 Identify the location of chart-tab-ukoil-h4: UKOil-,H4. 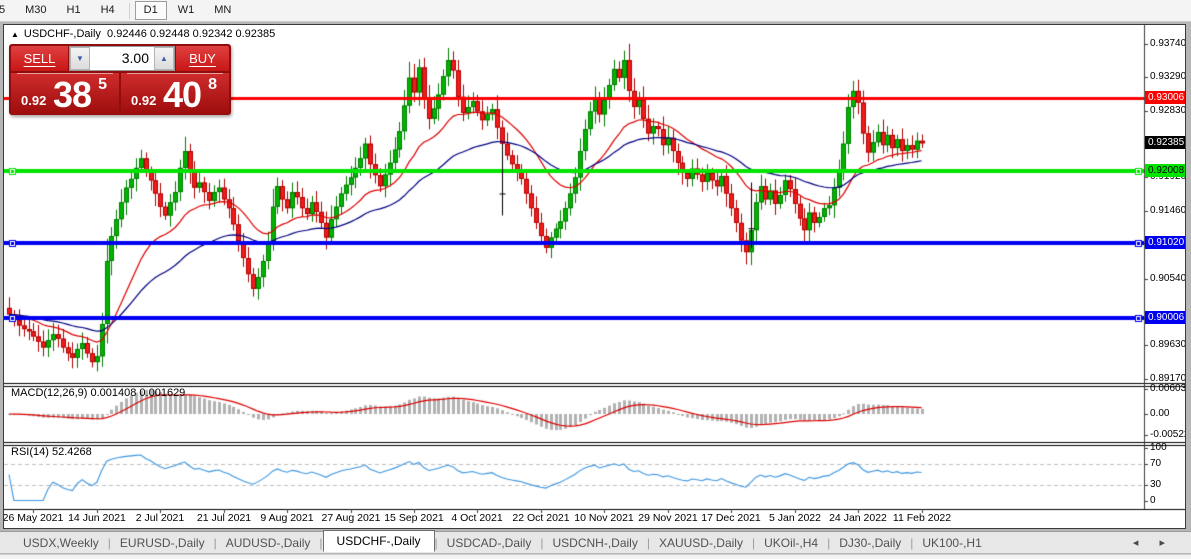
(791, 543).